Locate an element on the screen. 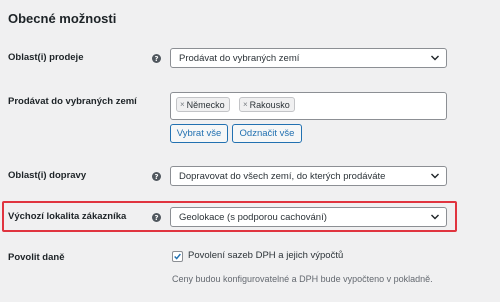 This screenshot has height=302, width=500. country-tag: × Německo is located at coordinates (203, 104).